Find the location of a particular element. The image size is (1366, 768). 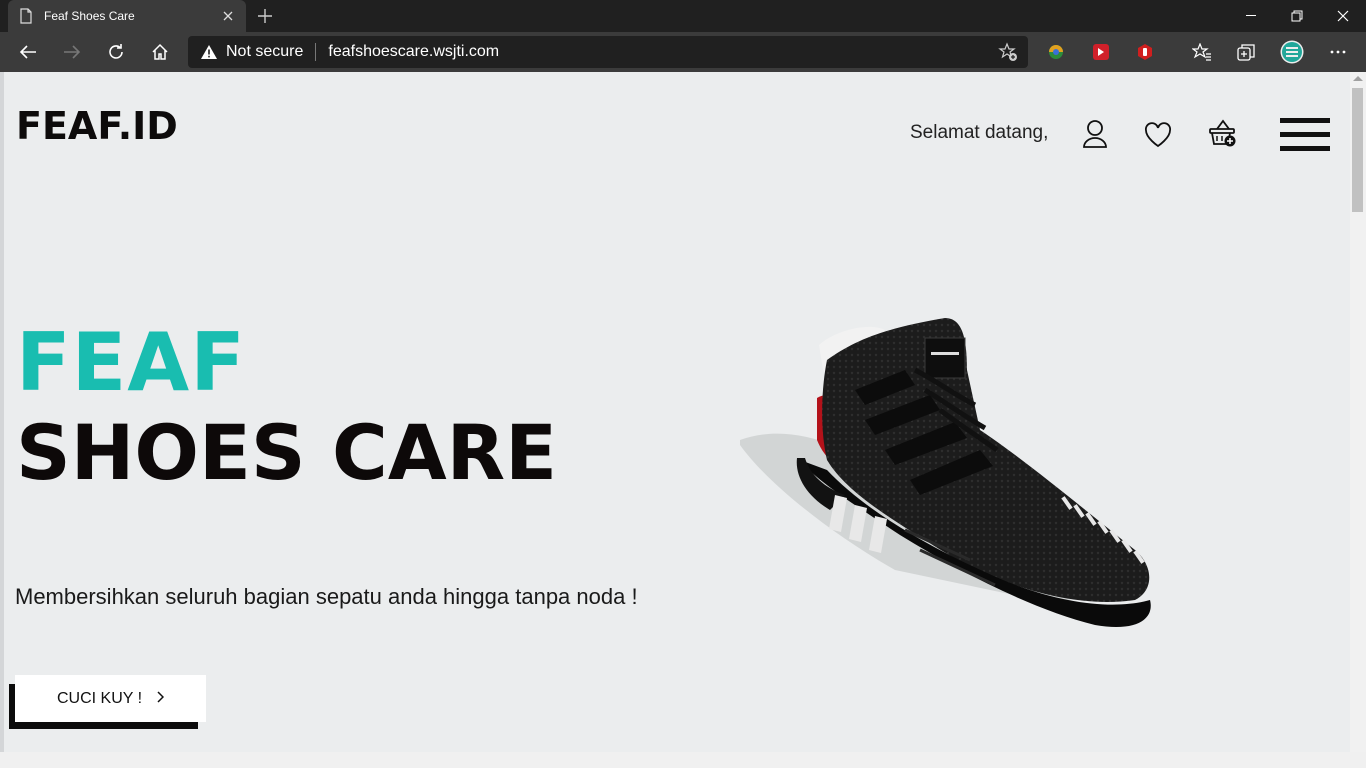

basket-icon is located at coordinates (1223, 133).